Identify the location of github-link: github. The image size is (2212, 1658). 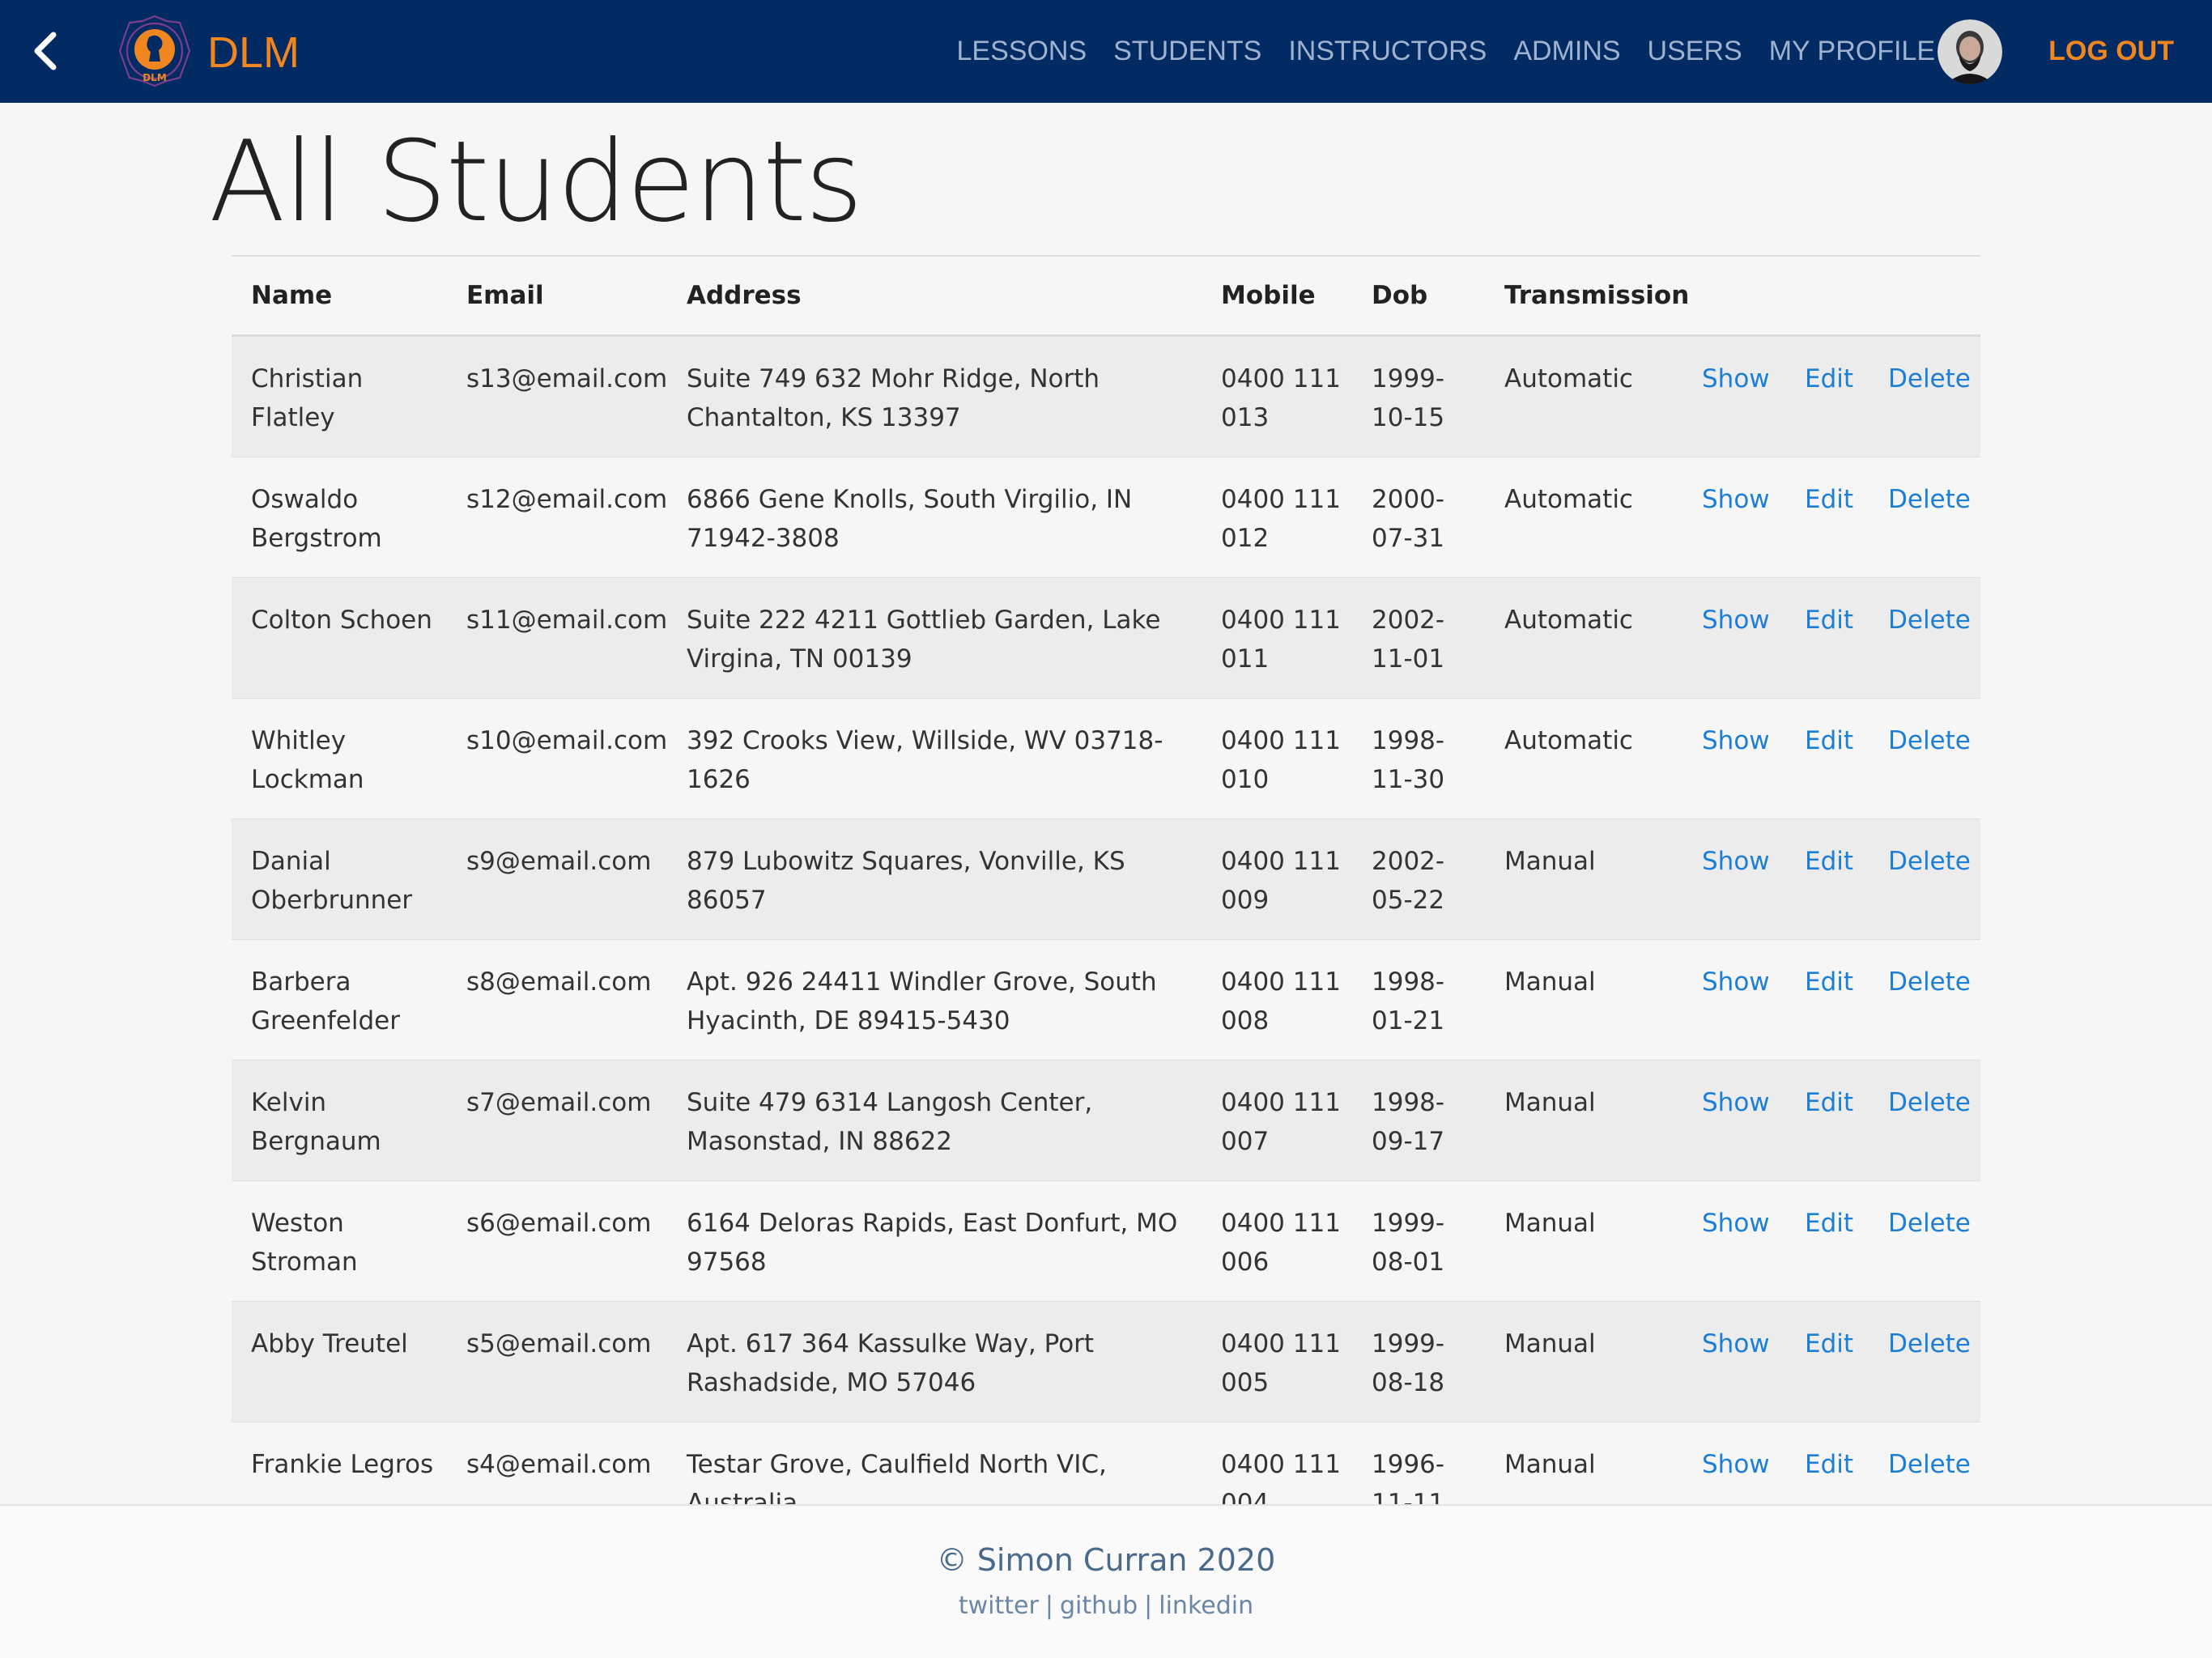
(1099, 1606).